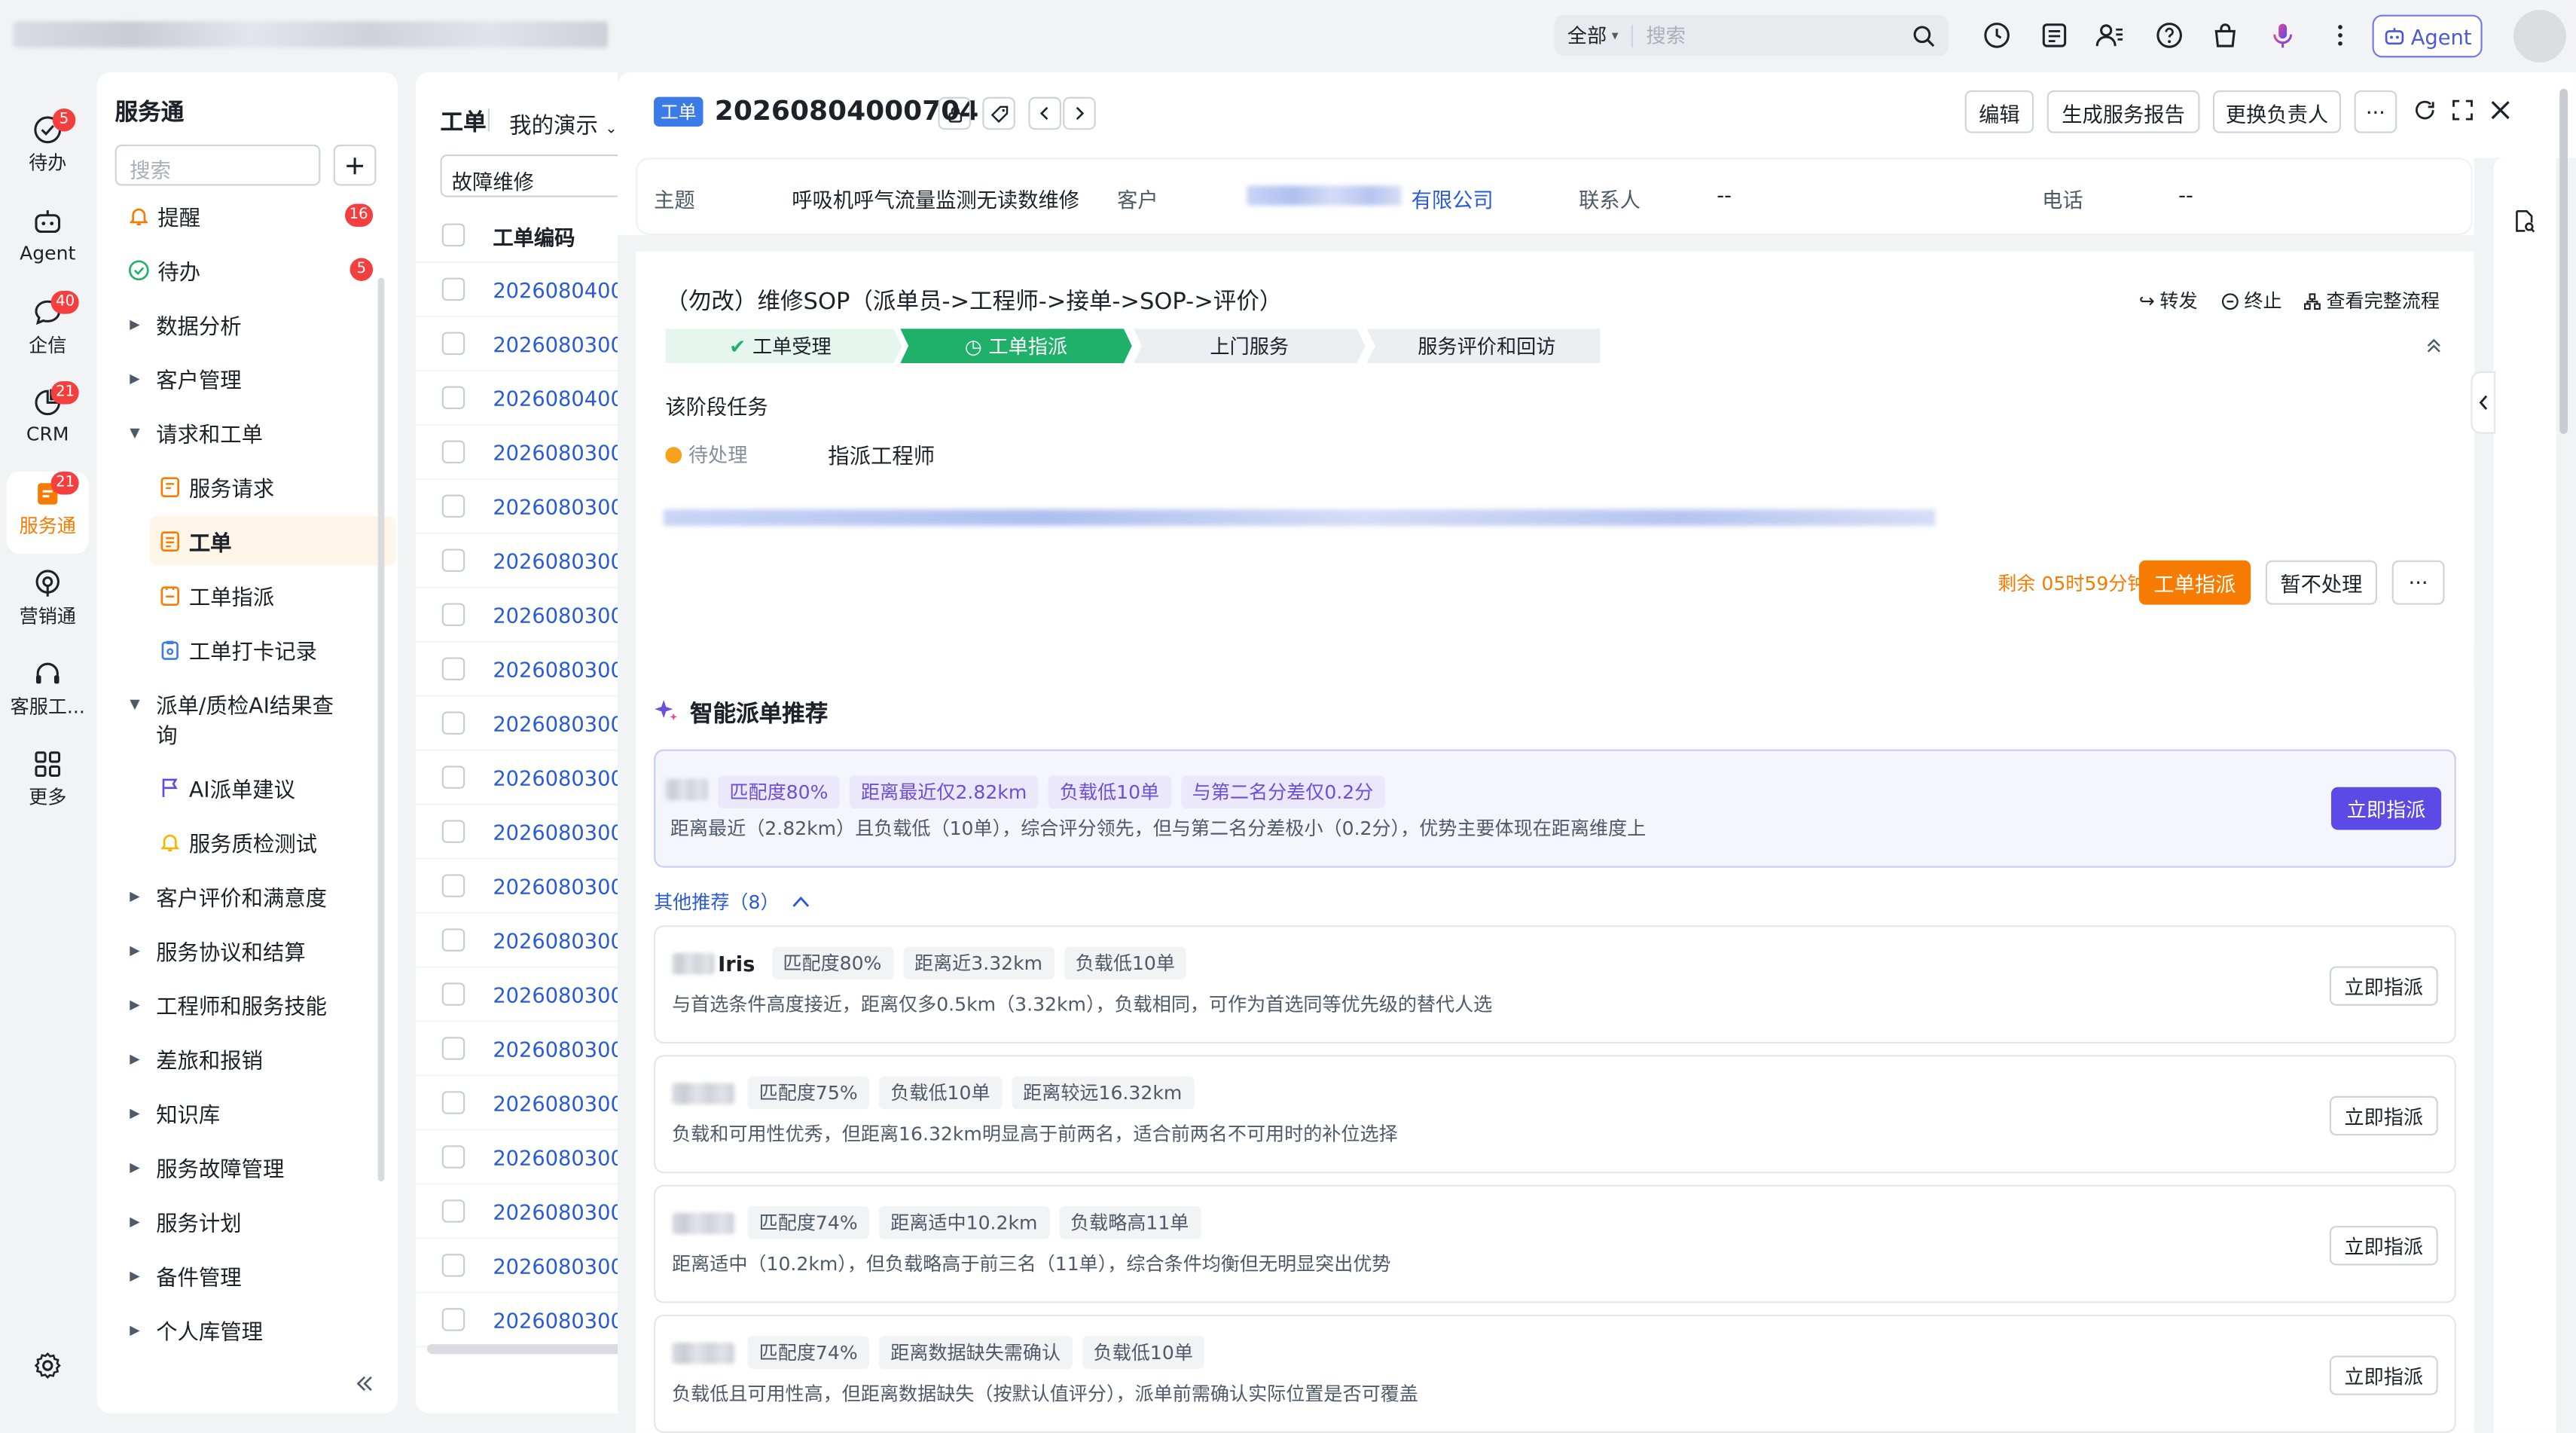 The image size is (2576, 1433). What do you see at coordinates (247, 377) in the screenshot?
I see `sidebar-item-customer-management: ▶ 客户管理` at bounding box center [247, 377].